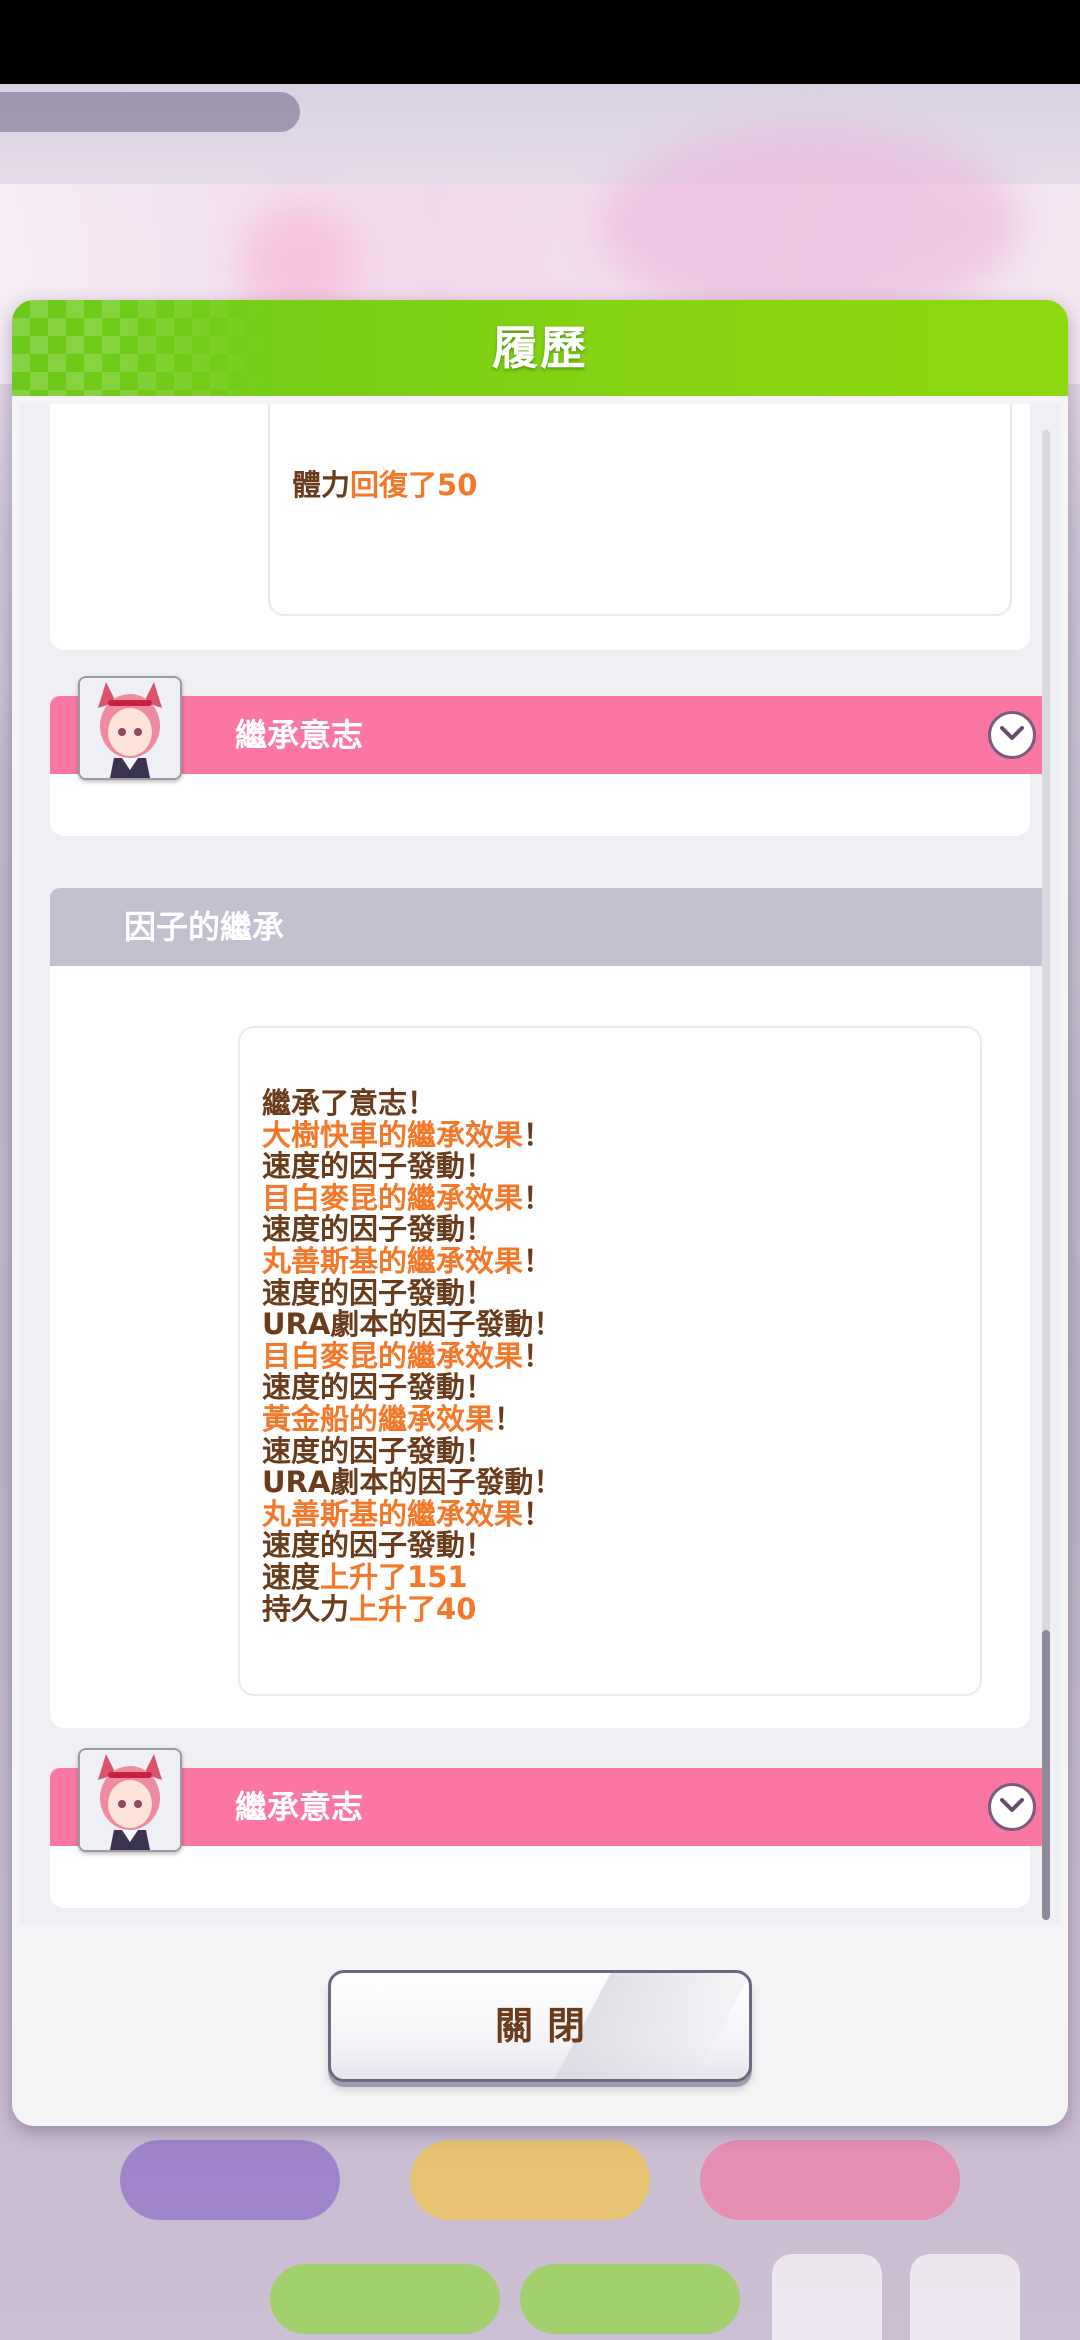  I want to click on stamina-up-line: 持久力上升了40, so click(369, 1608).